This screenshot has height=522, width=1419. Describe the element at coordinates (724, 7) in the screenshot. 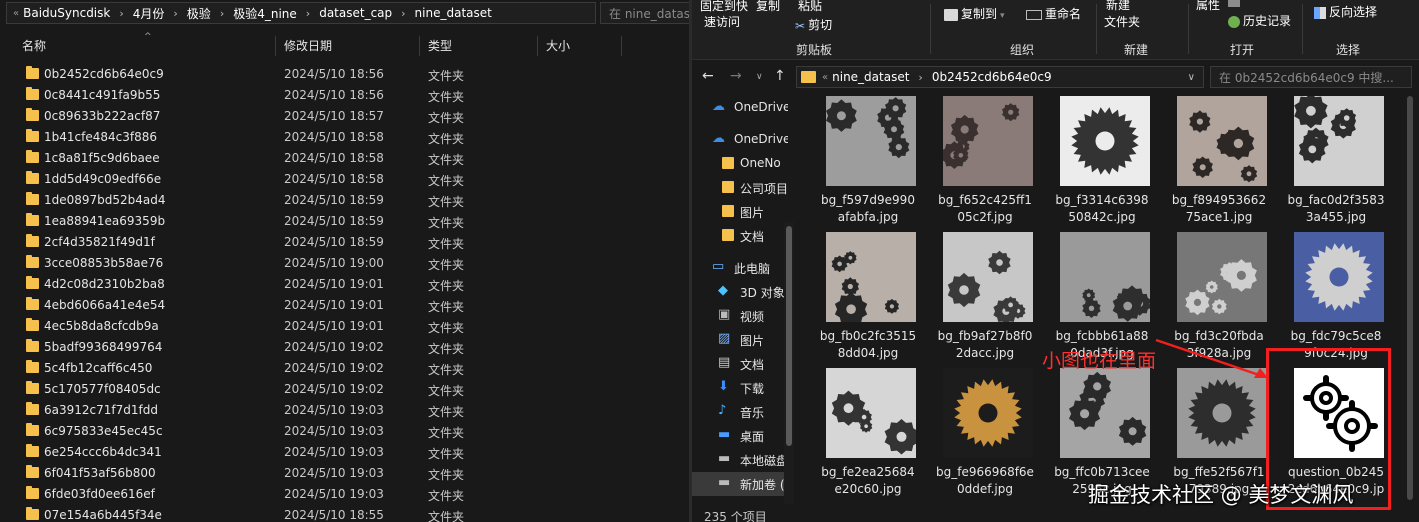

I see `pin-quick-access-button: 固定到快` at that location.